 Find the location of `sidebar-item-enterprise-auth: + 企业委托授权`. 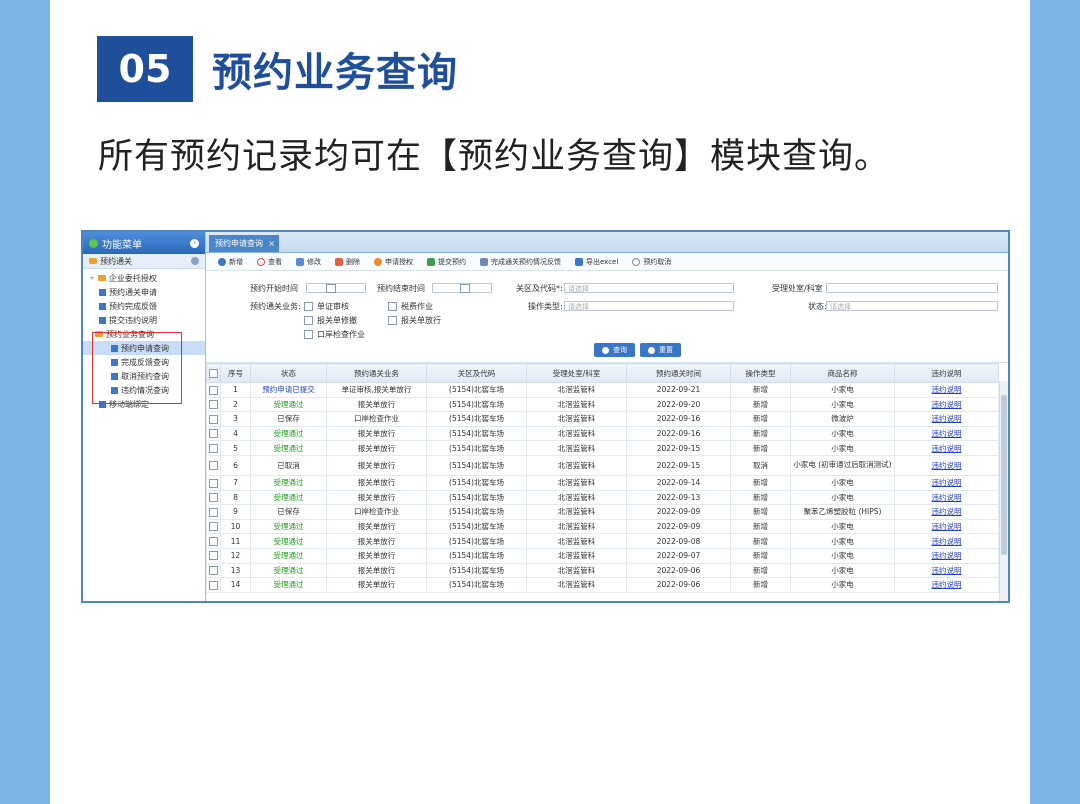

sidebar-item-enterprise-auth: + 企业委托授权 is located at coordinates (144, 278).